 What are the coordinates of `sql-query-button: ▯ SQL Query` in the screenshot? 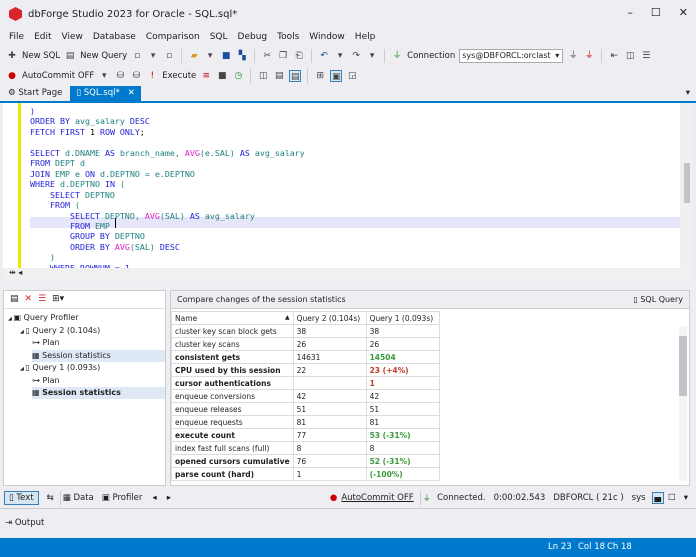 It's located at (658, 300).